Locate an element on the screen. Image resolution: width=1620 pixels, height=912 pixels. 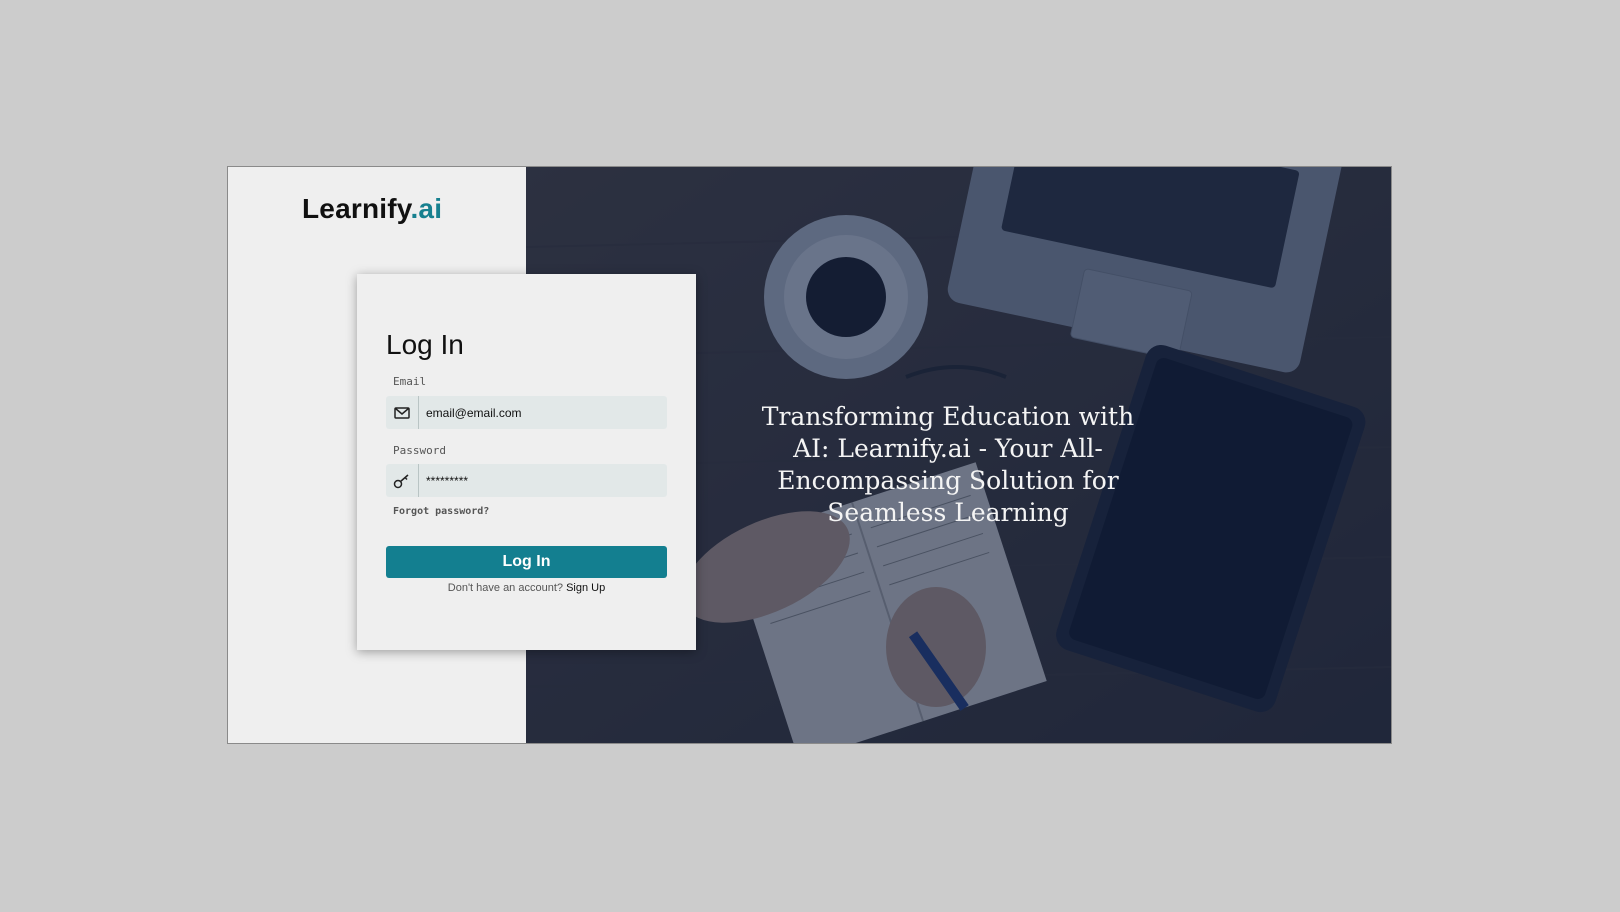
password-field: ********* is located at coordinates (526, 480).